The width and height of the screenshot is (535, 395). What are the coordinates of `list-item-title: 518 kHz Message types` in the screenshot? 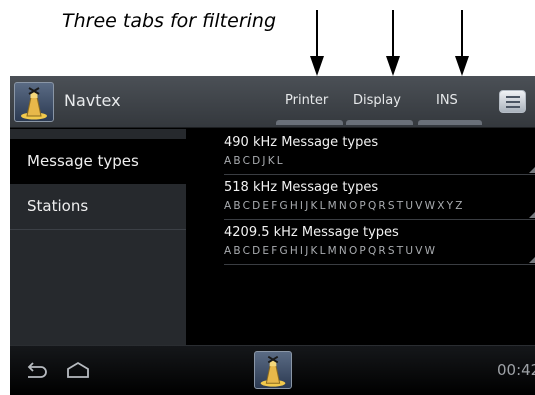 It's located at (301, 187).